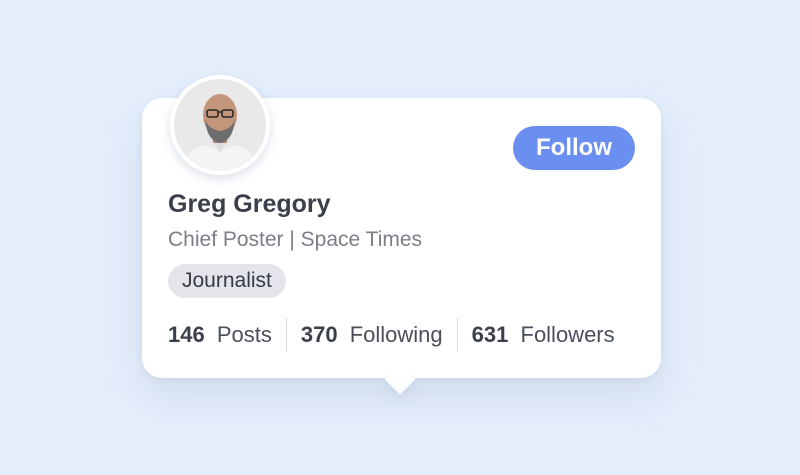 The height and width of the screenshot is (475, 800). What do you see at coordinates (244, 334) in the screenshot?
I see `stat-posts-label: Posts` at bounding box center [244, 334].